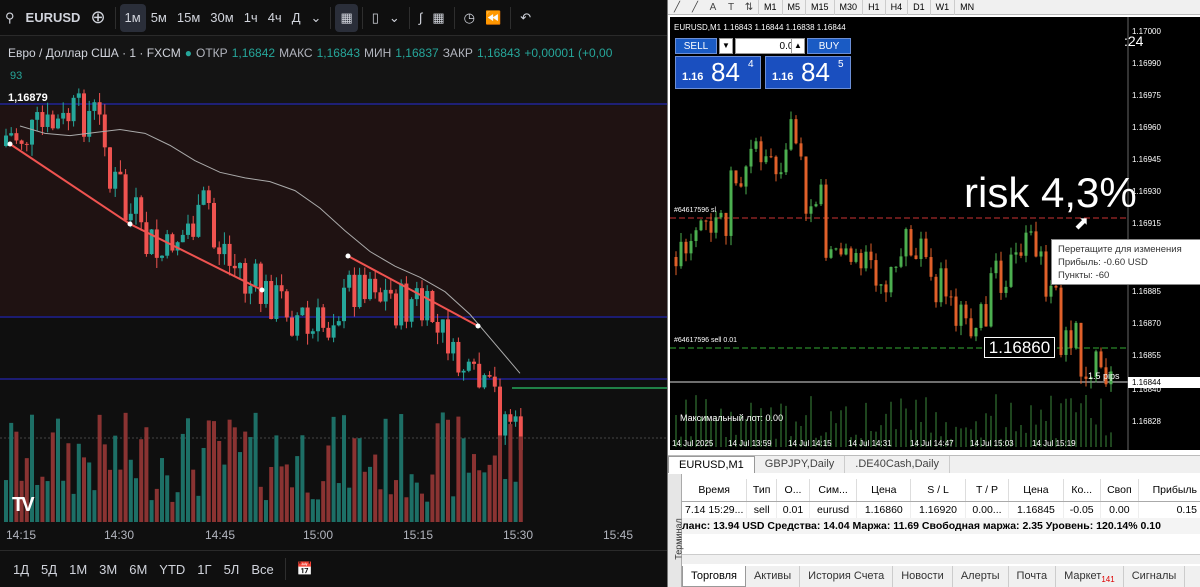  What do you see at coordinates (696, 46) in the screenshot?
I see `sell-button: SELL` at bounding box center [696, 46].